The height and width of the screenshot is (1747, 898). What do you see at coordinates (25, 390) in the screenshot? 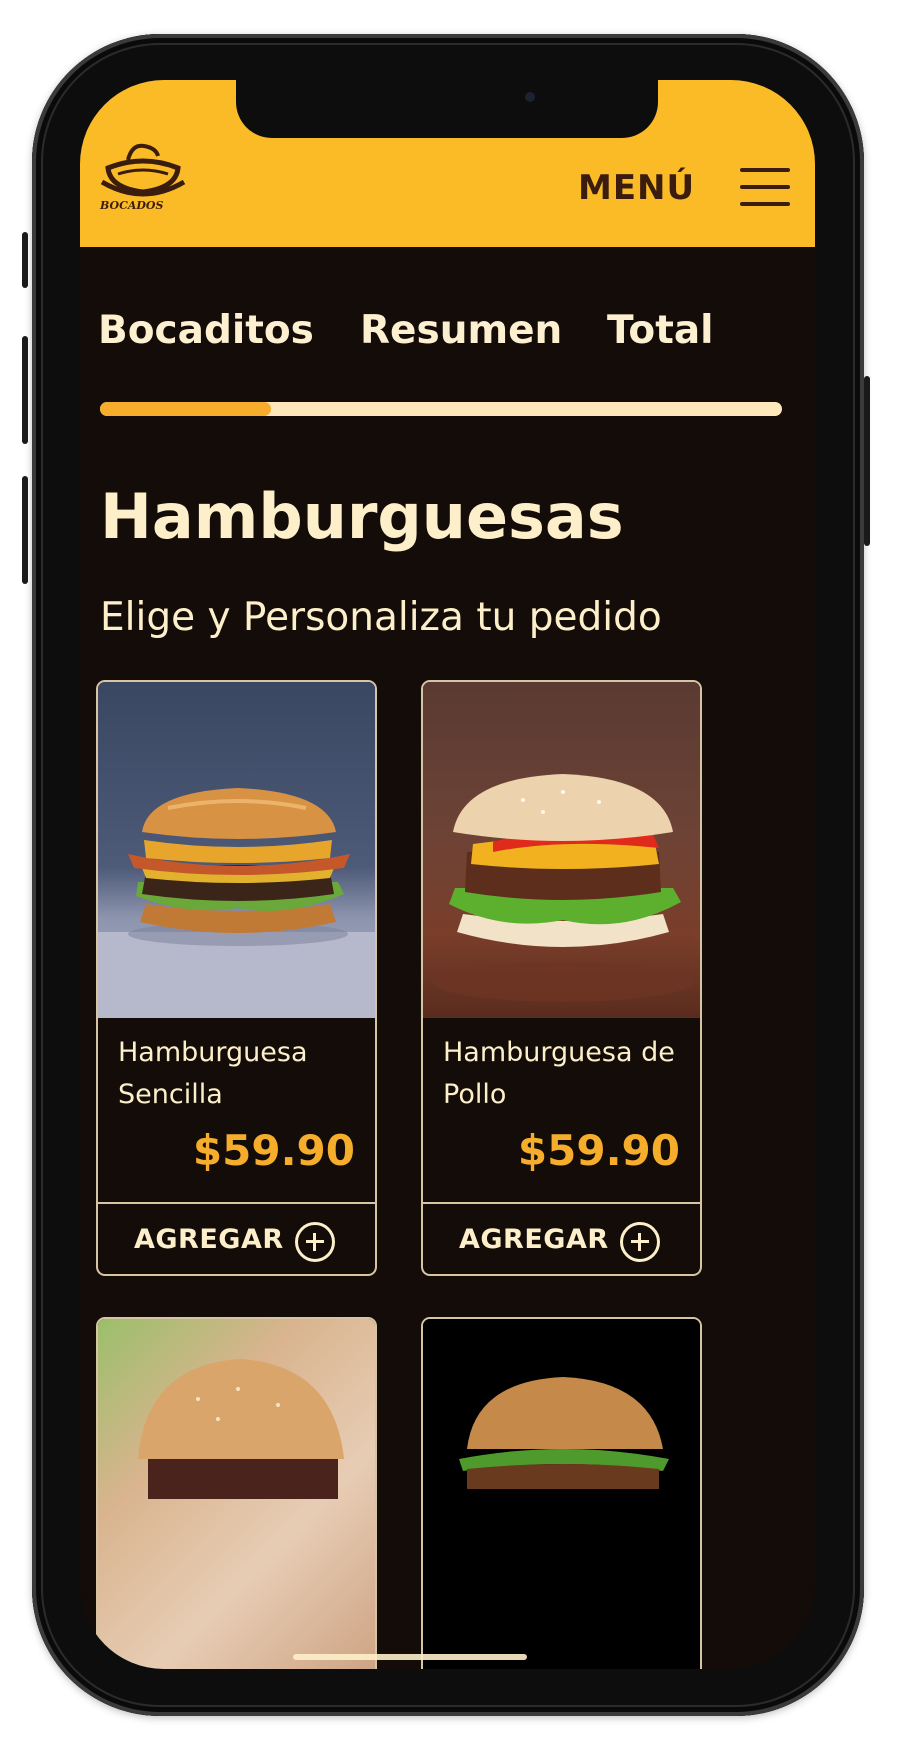
I see `volume-up-button` at bounding box center [25, 390].